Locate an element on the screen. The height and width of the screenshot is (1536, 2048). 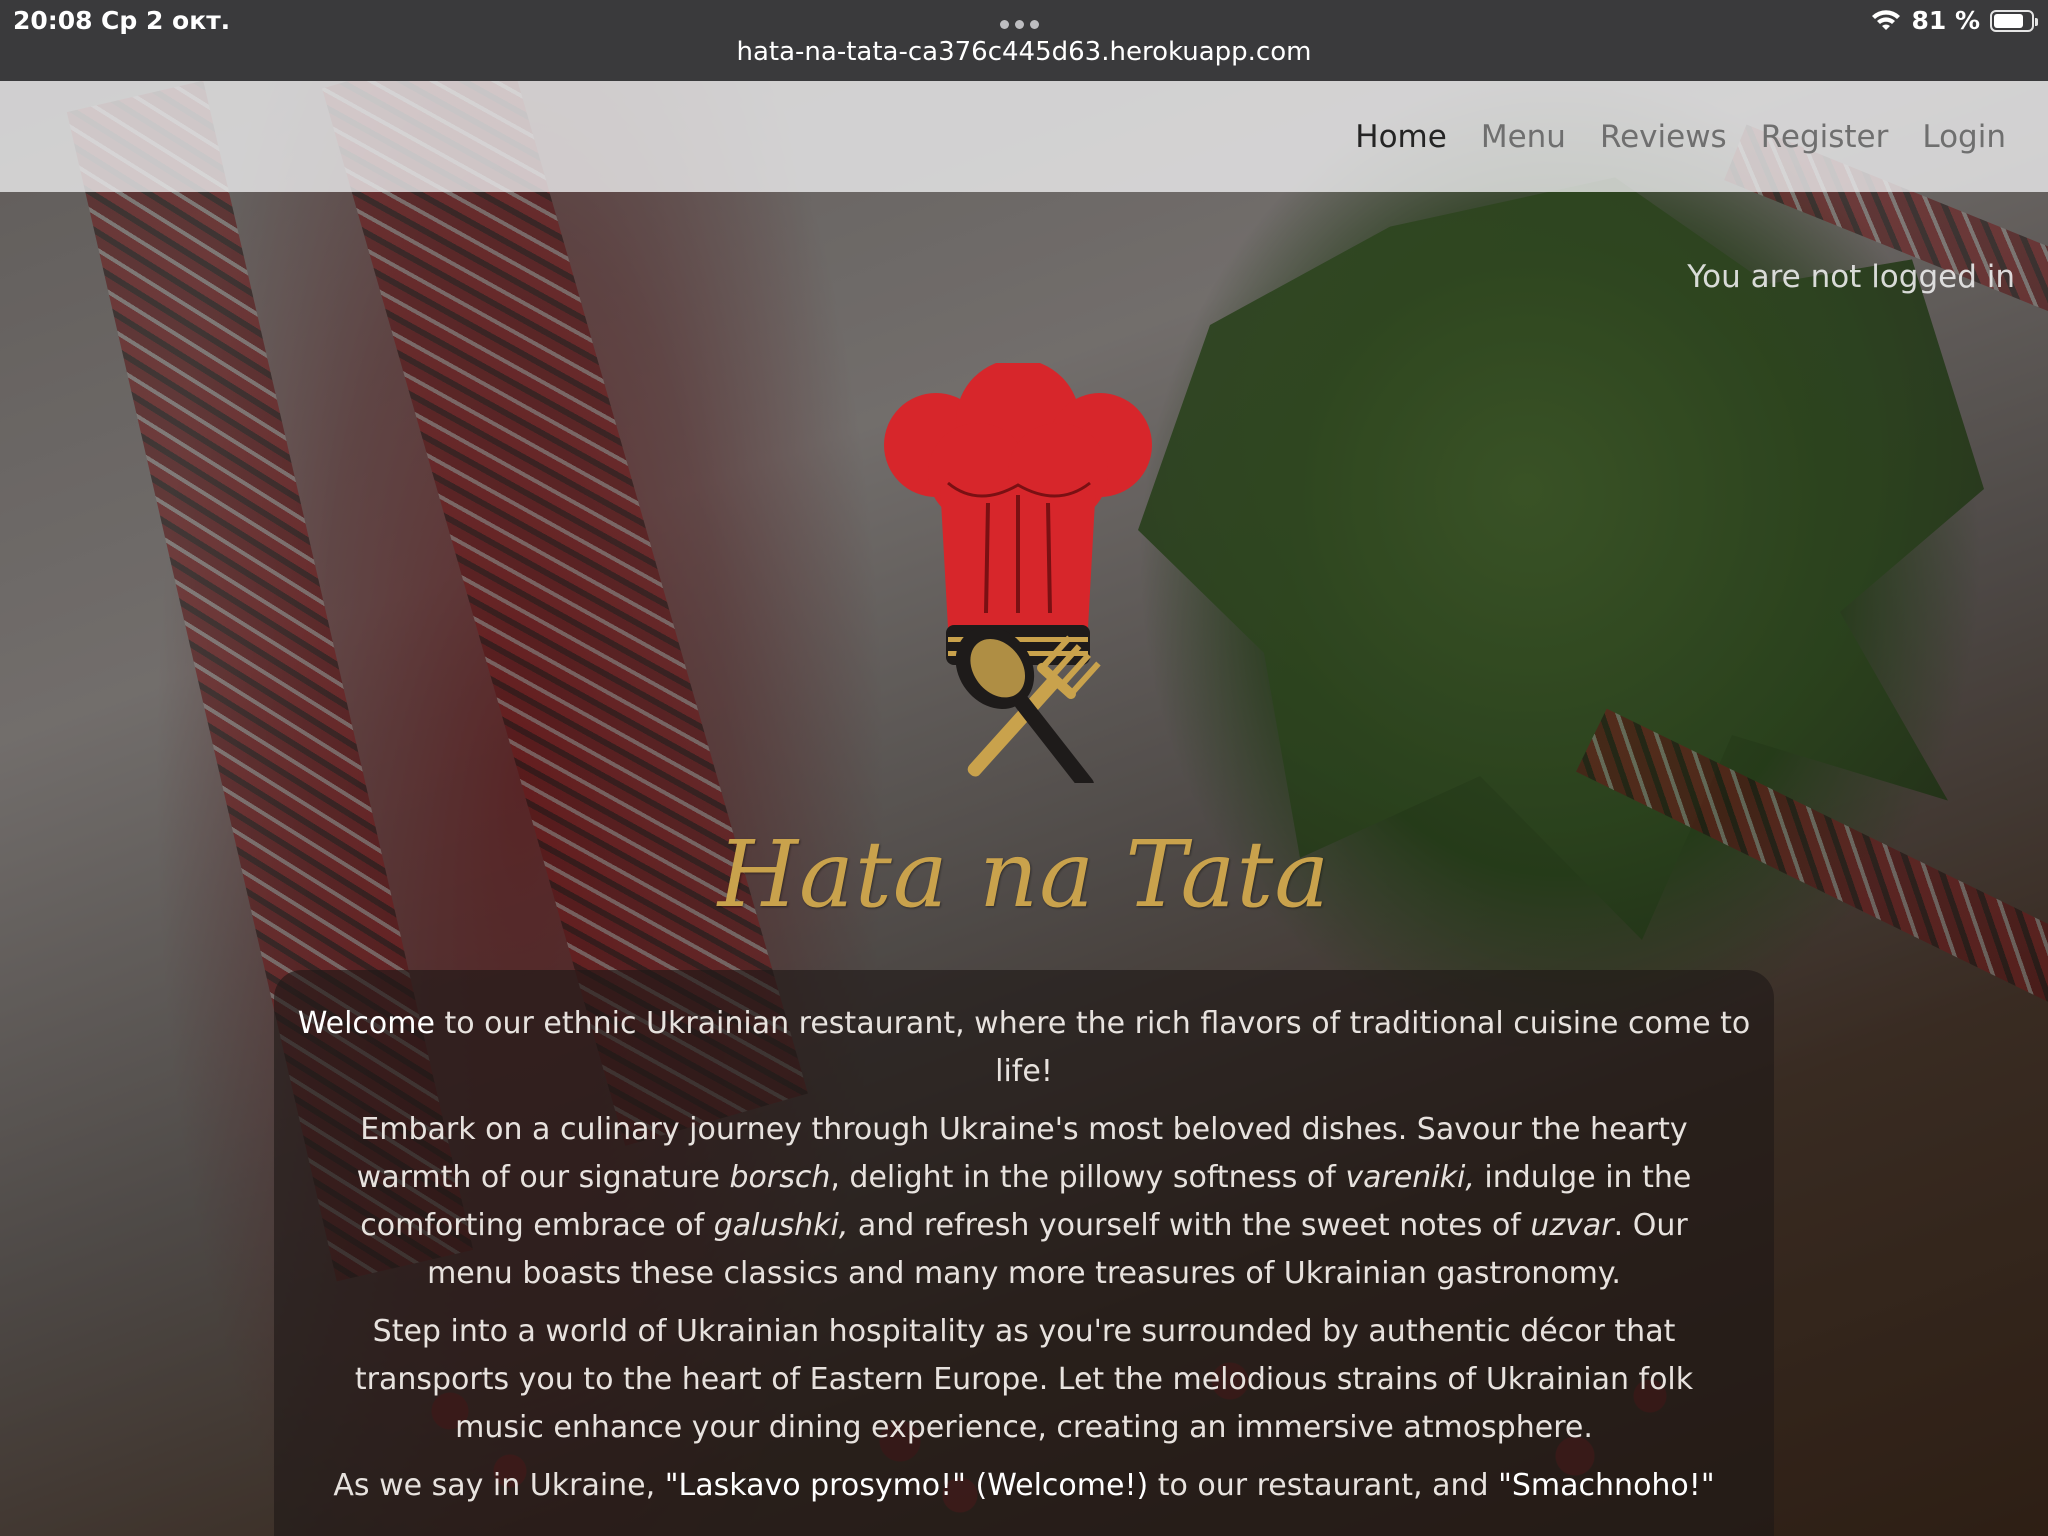
status-indicators: 81 % is located at coordinates (1954, 20).